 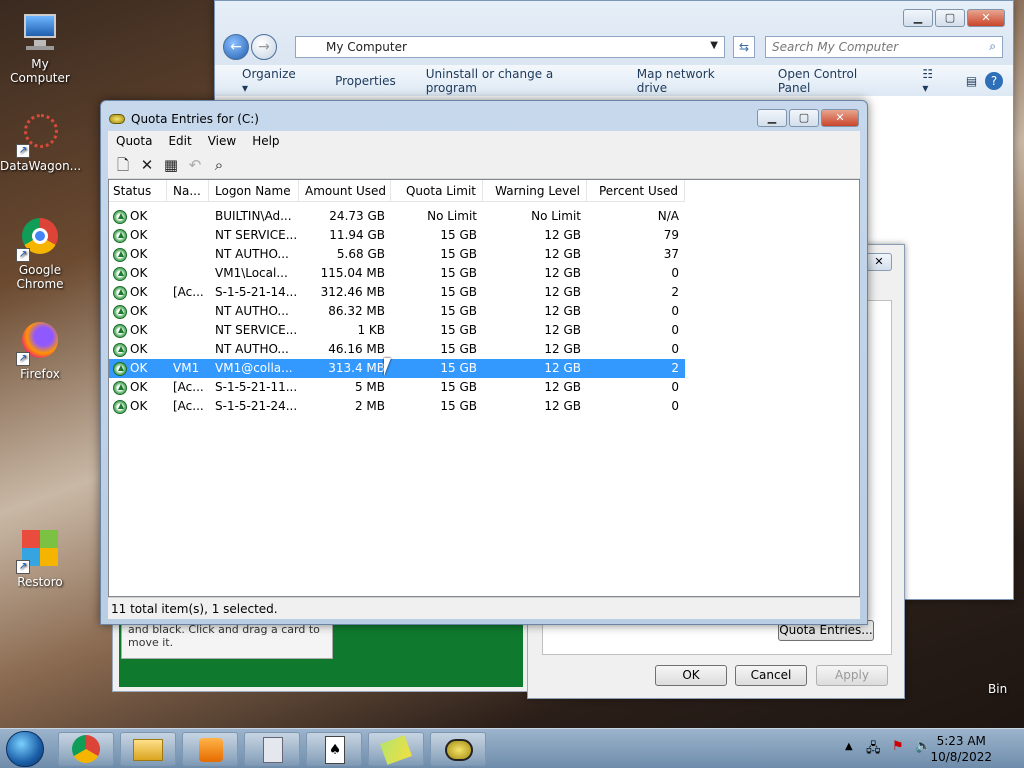 I want to click on column-header-quota-limit: Quota Limit, so click(x=437, y=191).